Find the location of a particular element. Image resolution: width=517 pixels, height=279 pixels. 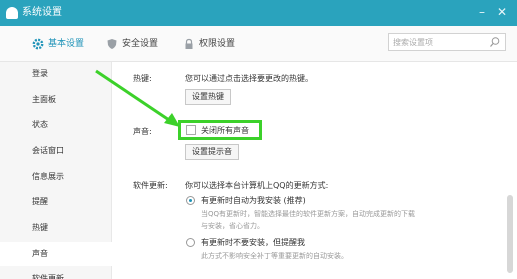

notify-only-note: 此方式不影响安全补丁等重要更新的自动安装。 is located at coordinates (274, 256).